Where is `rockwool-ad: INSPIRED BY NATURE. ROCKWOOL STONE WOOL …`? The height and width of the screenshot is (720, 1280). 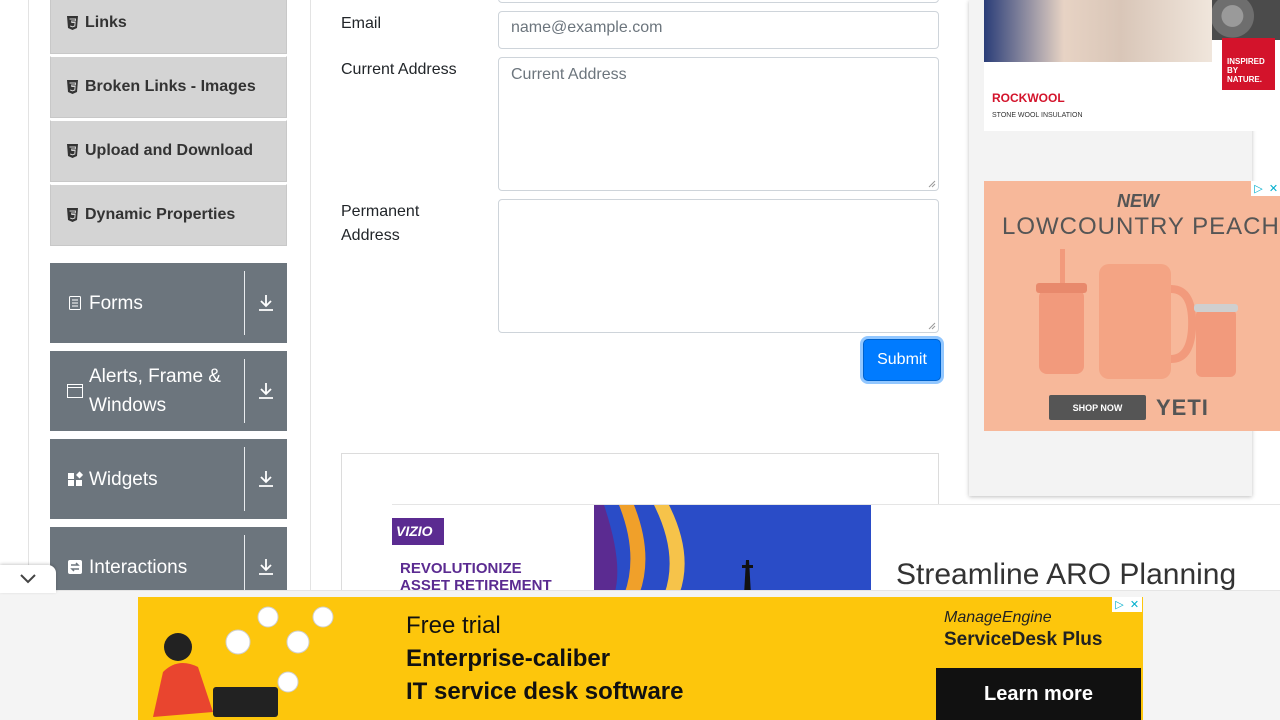 rockwool-ad: INSPIRED BY NATURE. ROCKWOOL STONE WOOL … is located at coordinates (1132, 65).